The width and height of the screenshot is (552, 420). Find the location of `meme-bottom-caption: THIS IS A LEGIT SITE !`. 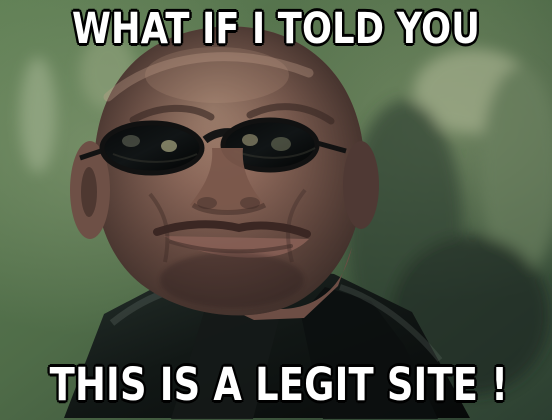

meme-bottom-caption: THIS IS A LEGIT SITE ! is located at coordinates (278, 384).